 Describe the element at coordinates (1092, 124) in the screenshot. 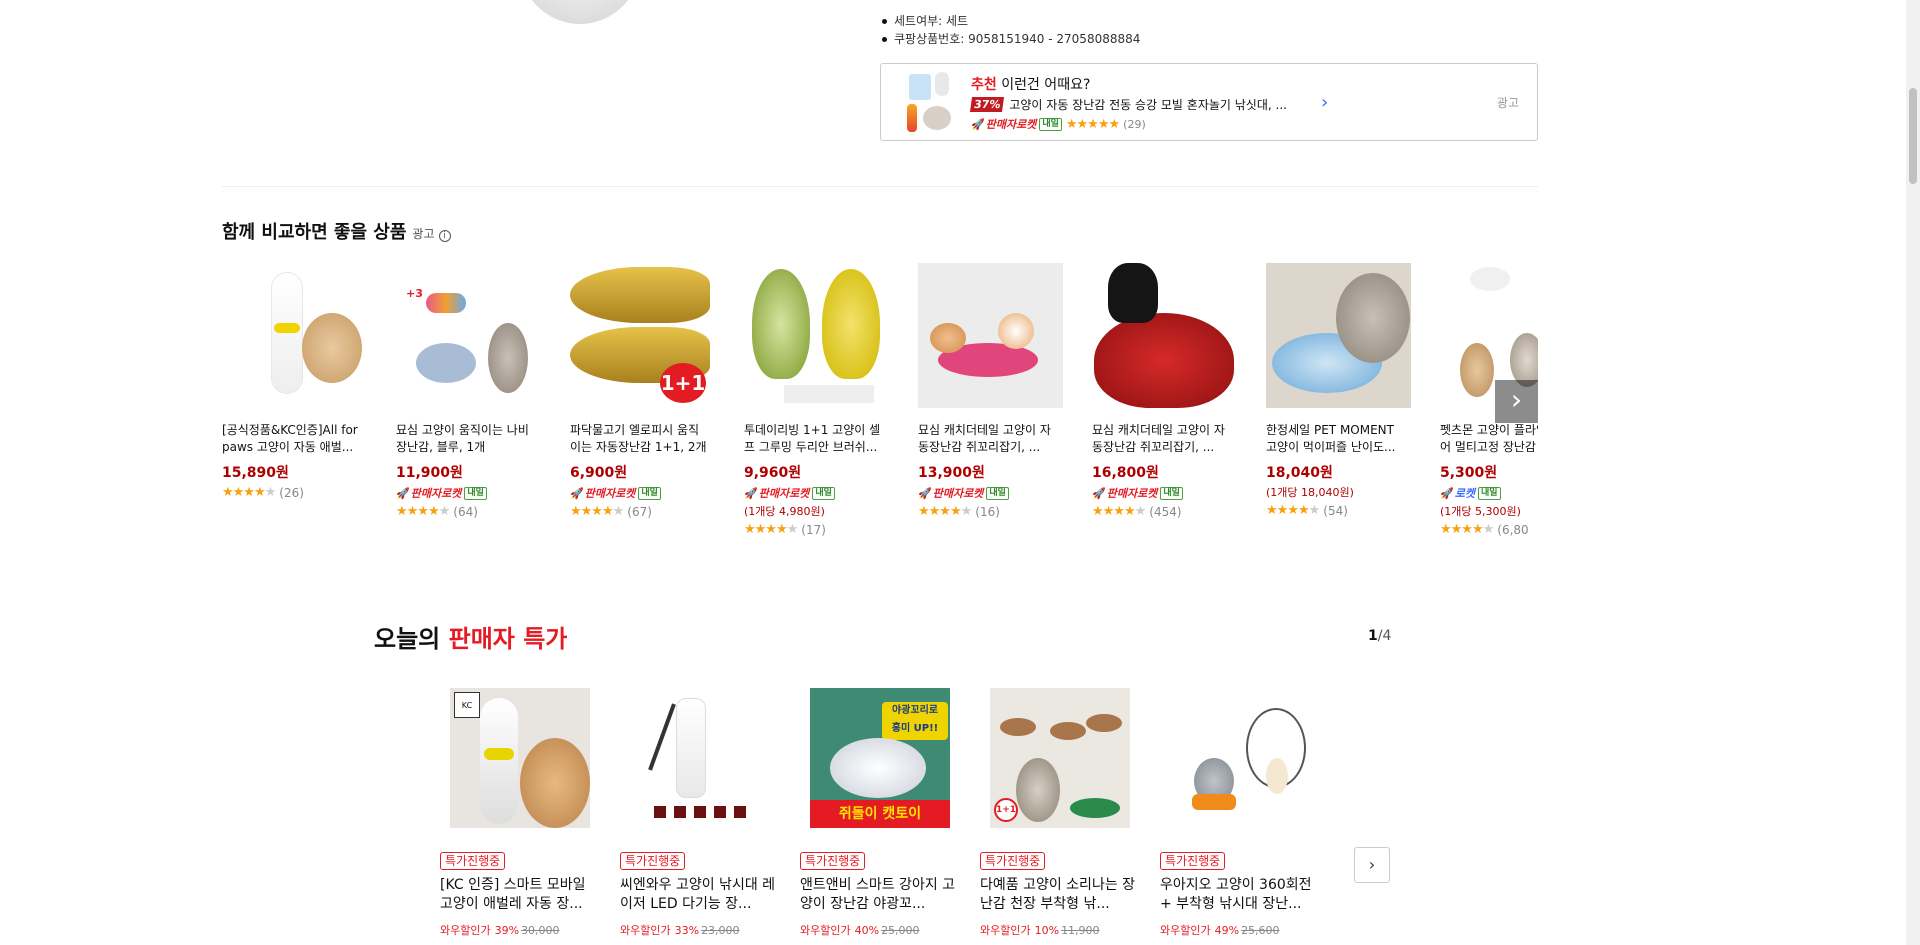

I see `star-rating: ★★★★★` at that location.